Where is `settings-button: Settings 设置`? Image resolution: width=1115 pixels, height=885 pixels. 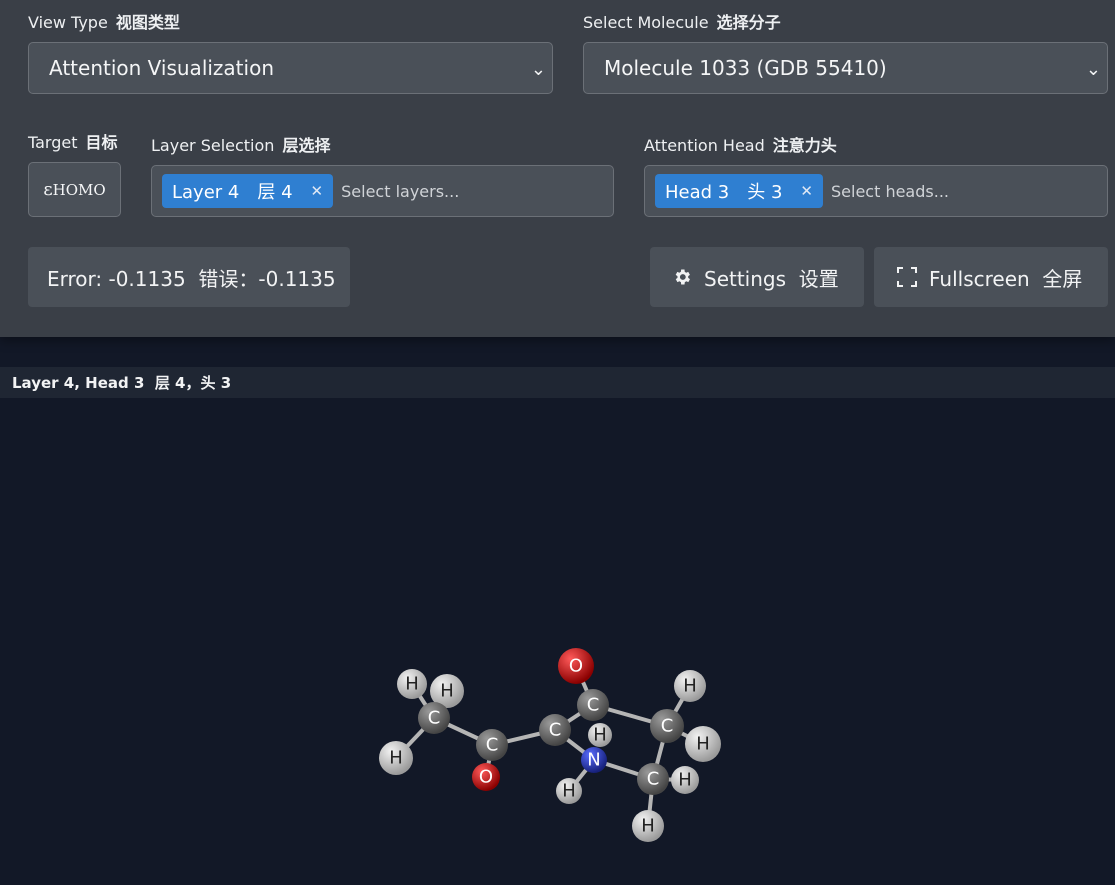
settings-button: Settings 设置 is located at coordinates (757, 277).